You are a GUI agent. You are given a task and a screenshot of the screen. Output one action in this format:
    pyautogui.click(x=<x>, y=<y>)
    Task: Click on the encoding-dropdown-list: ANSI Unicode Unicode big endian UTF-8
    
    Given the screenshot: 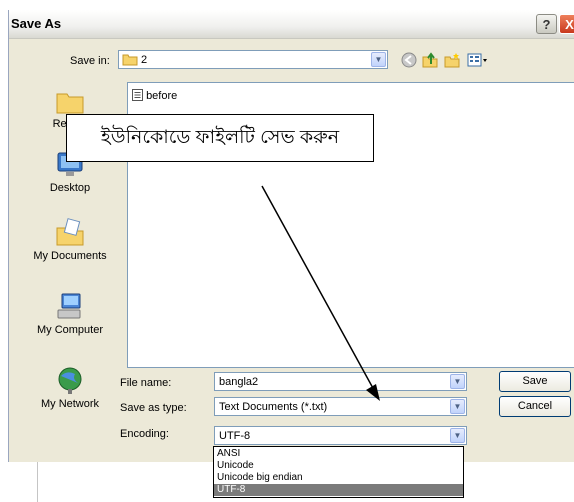 What is the action you would take?
    pyautogui.click(x=338, y=472)
    